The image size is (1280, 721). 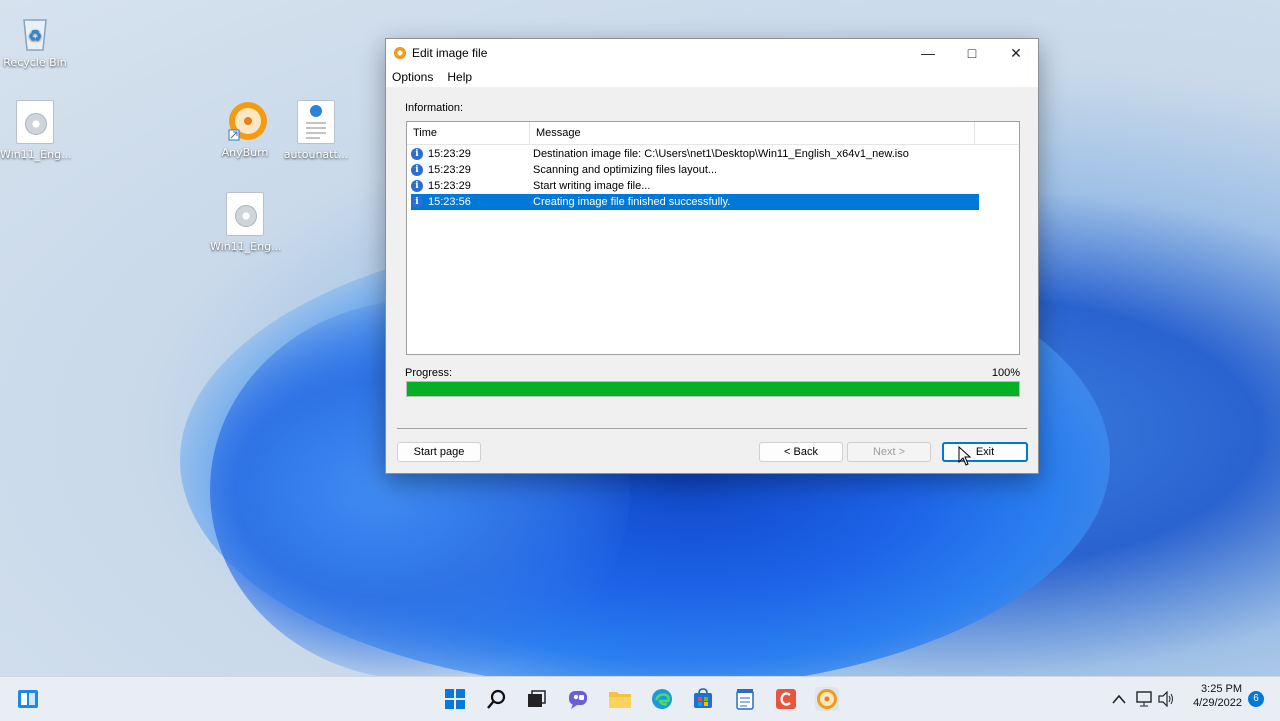 I want to click on edge-icon, so click(x=662, y=699).